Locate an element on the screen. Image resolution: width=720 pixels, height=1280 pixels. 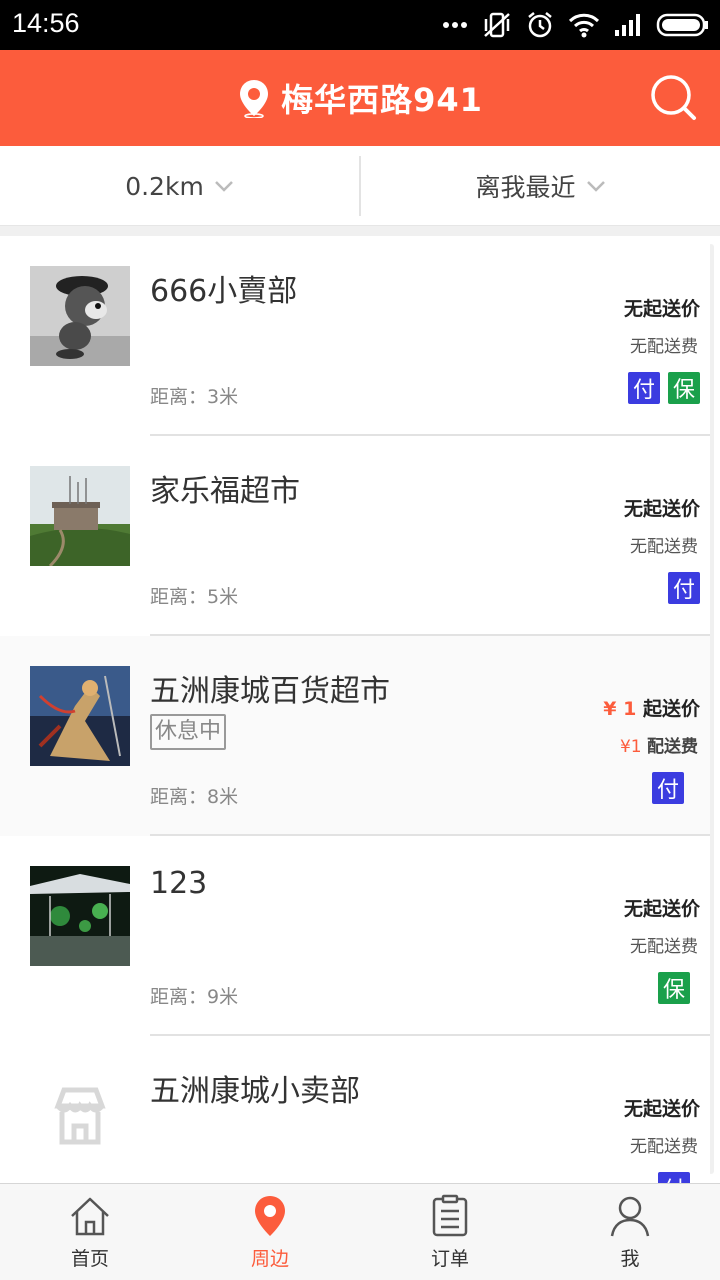
store-placeholder-icon is located at coordinates (80, 1116).